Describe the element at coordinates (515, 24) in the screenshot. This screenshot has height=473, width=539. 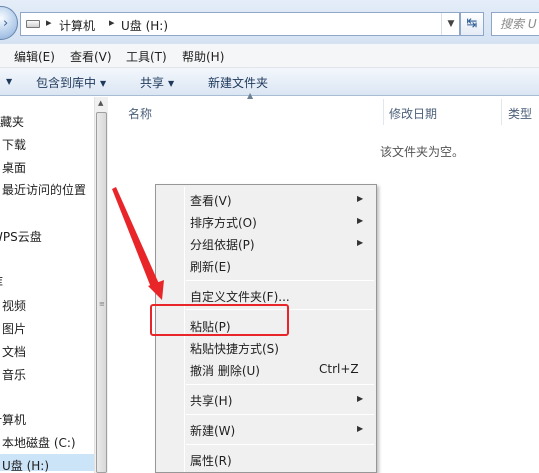
I see `search-input: 搜索 U` at that location.